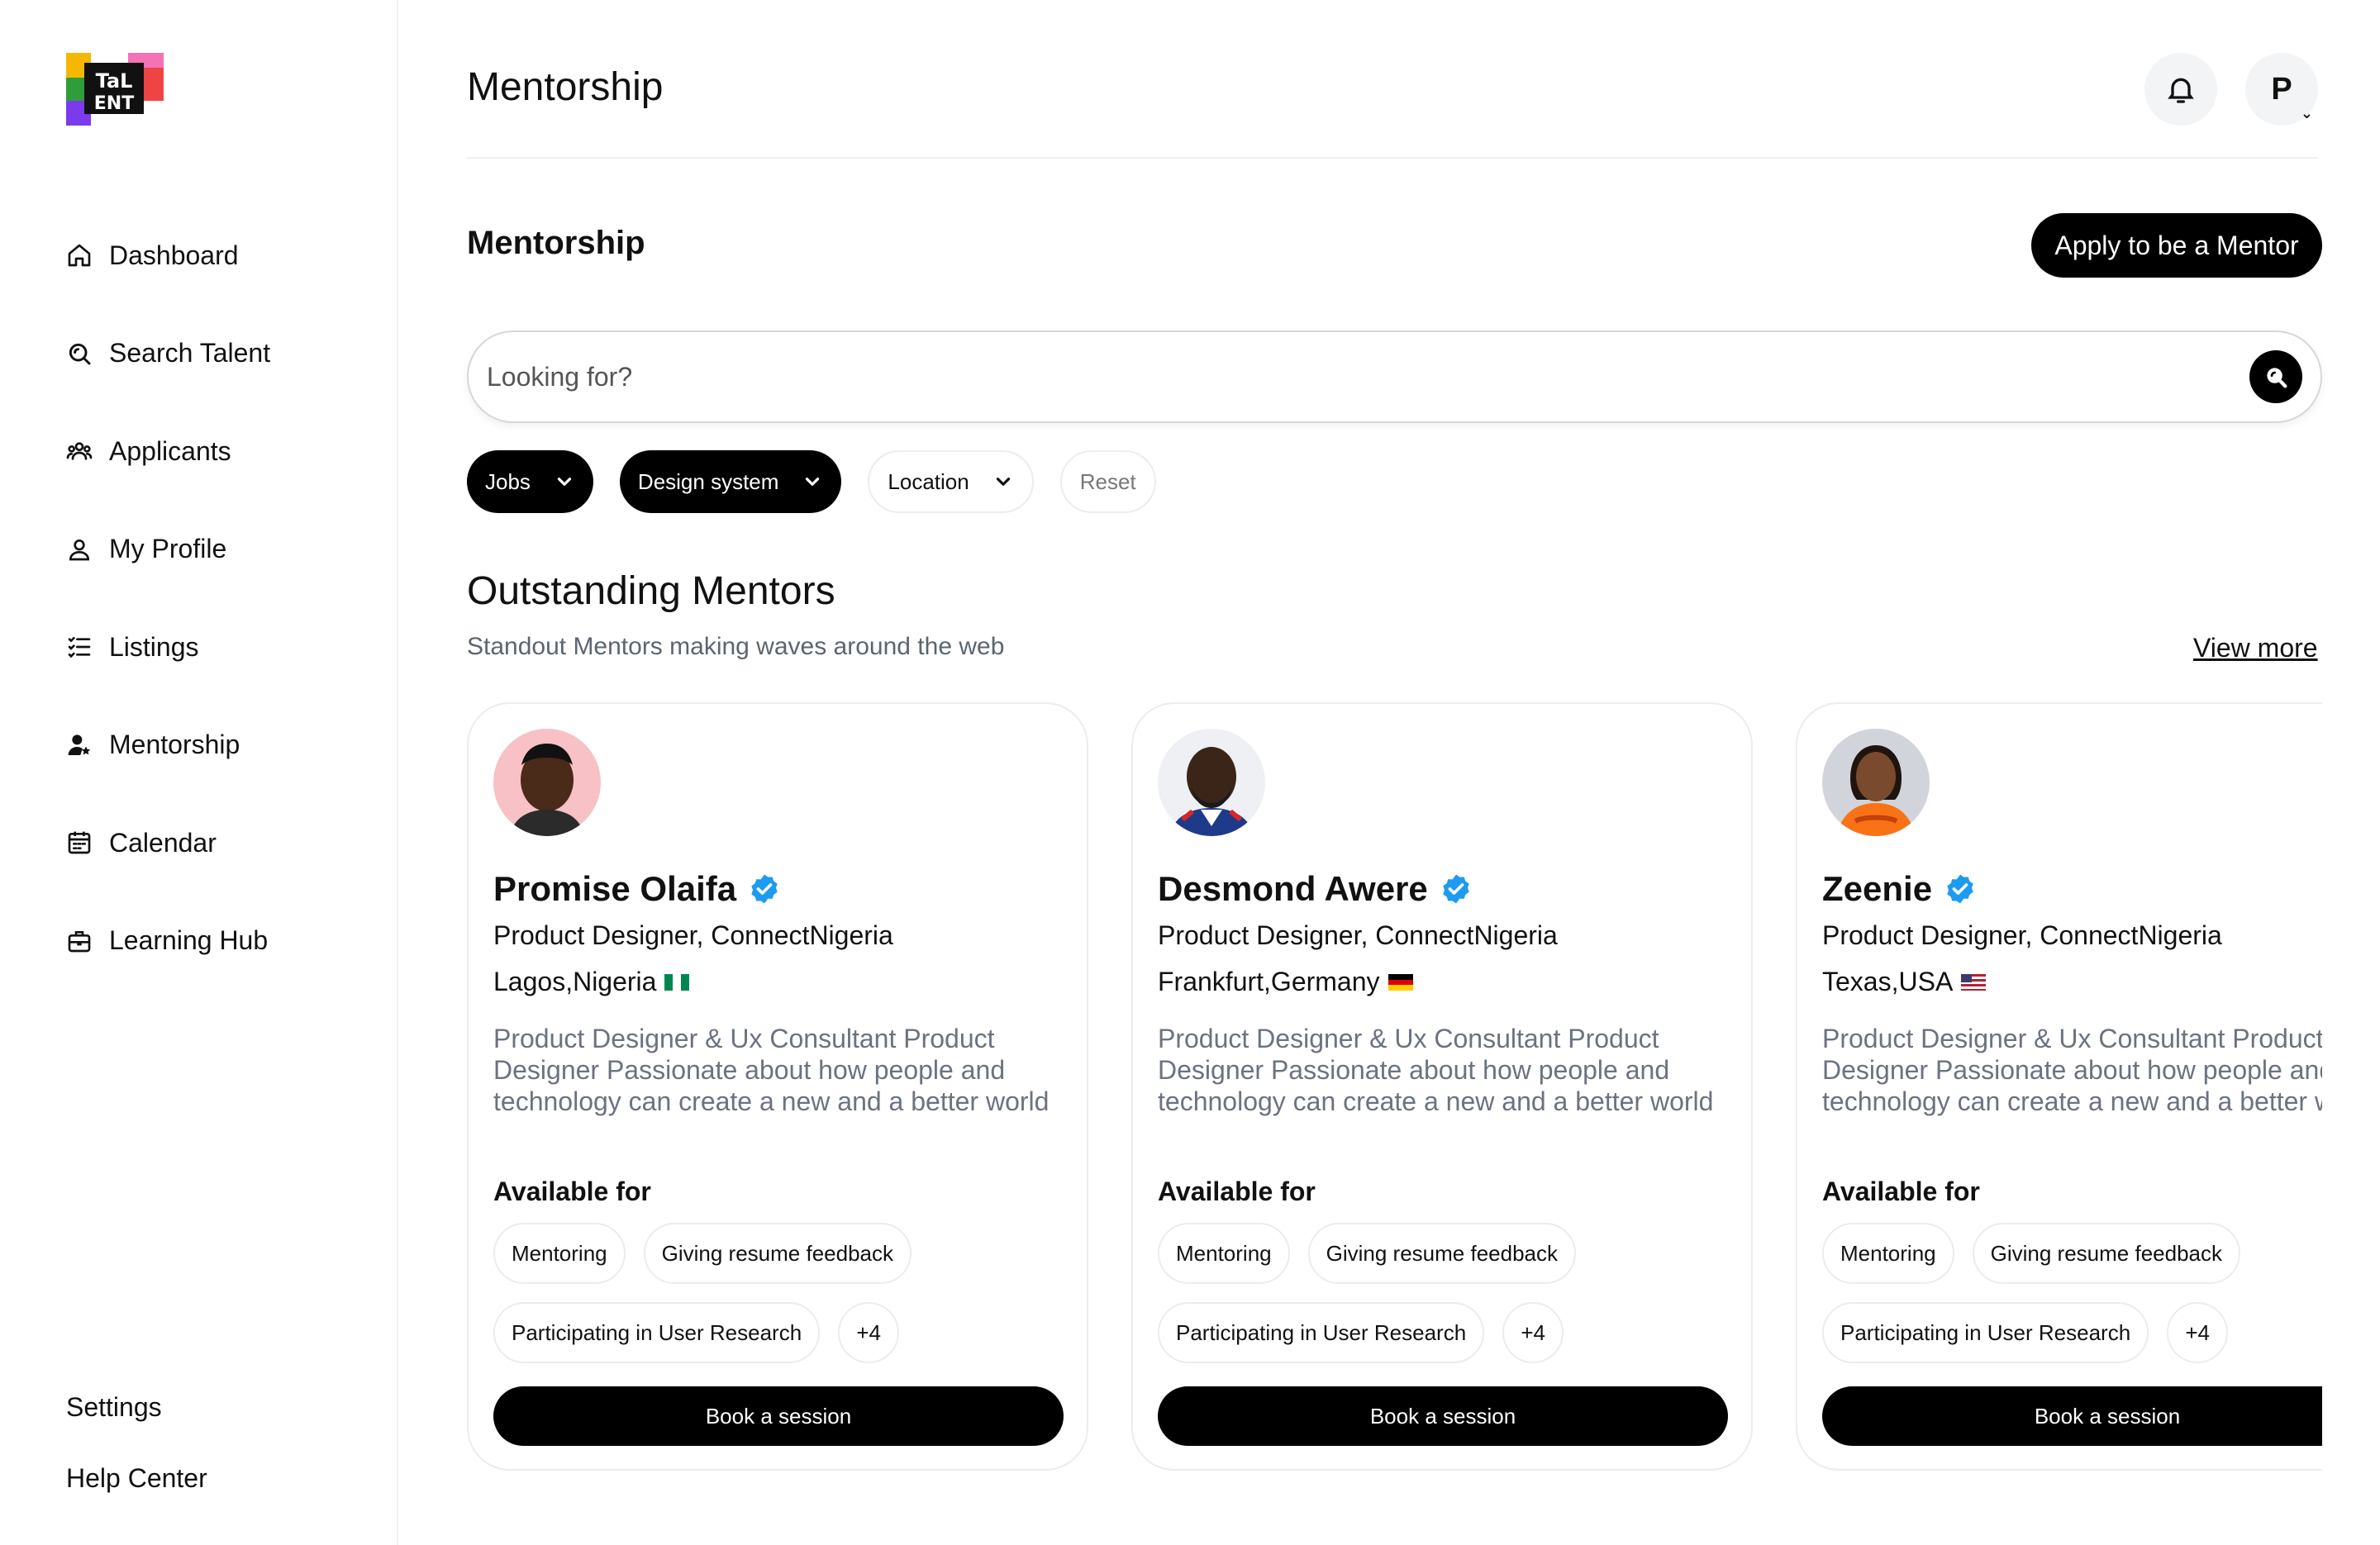  What do you see at coordinates (575, 981) in the screenshot?
I see `mentor-location: Lagos,Nigeria` at bounding box center [575, 981].